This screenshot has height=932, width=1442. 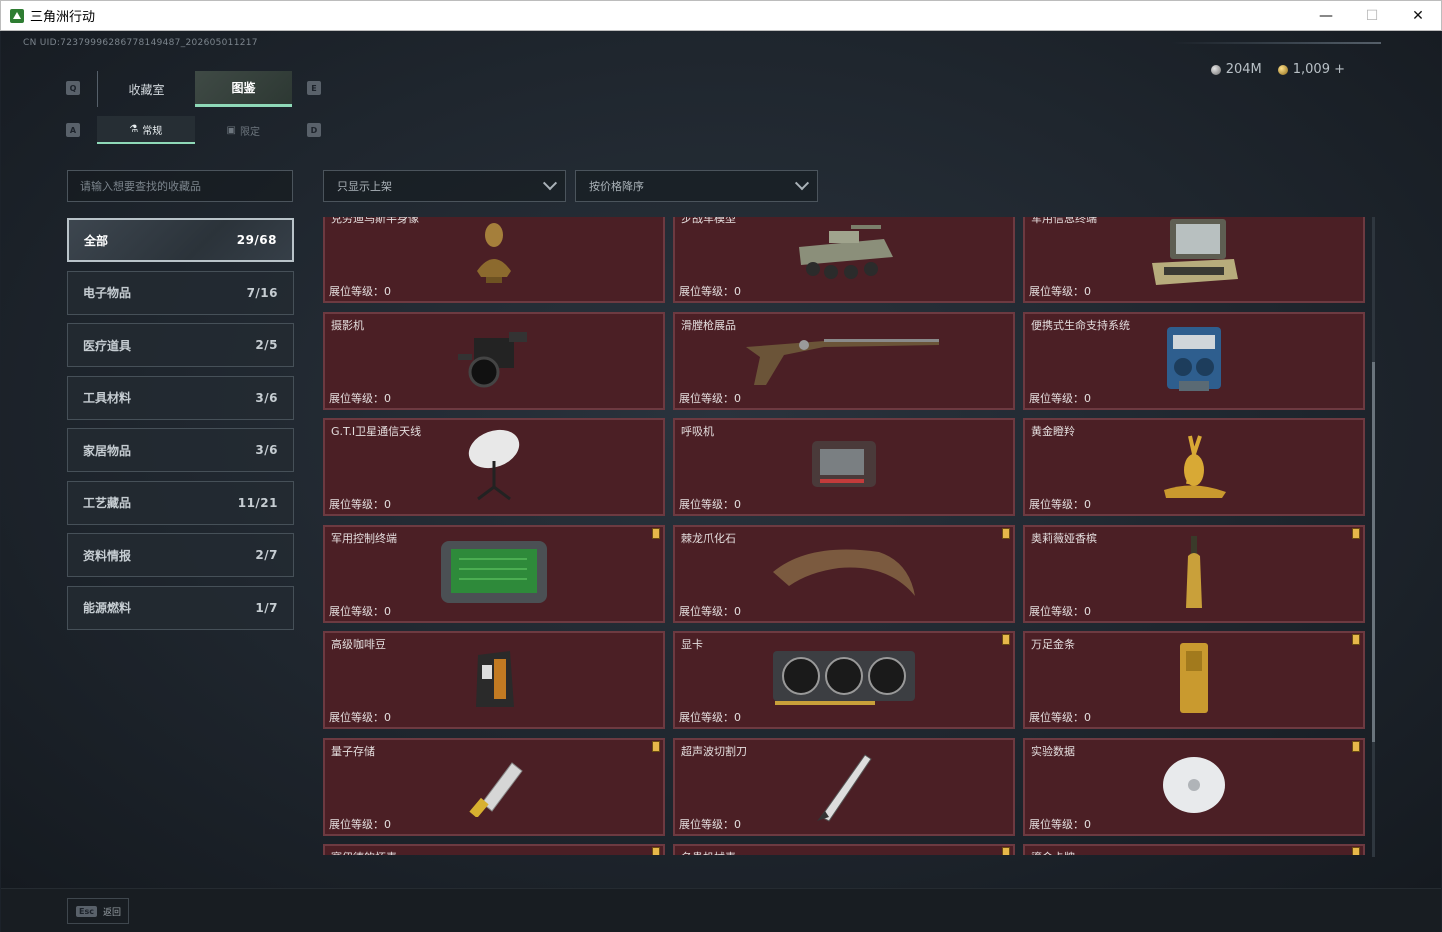 I want to click on window-controls: — ☐ ✕, so click(x=1372, y=16).